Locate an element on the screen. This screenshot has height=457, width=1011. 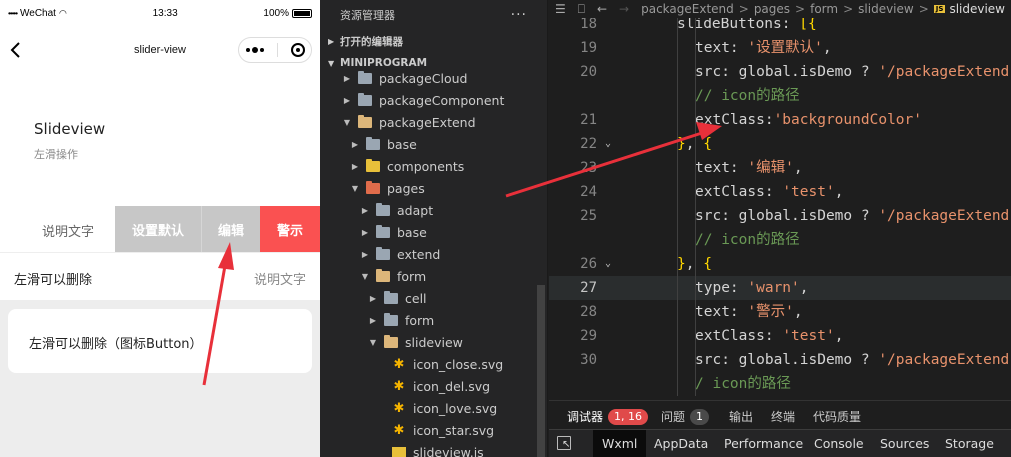
code-line: 27 type: 'warn', is located at coordinates (780, 288).